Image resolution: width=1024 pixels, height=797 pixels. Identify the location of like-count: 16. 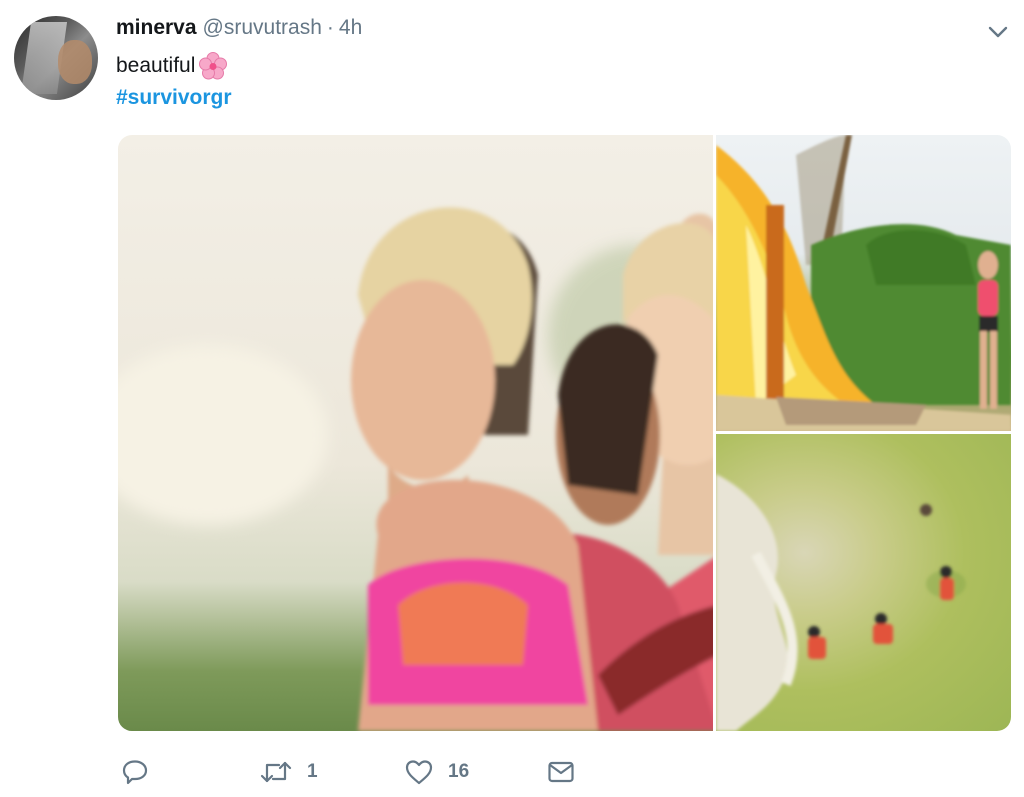
(459, 771).